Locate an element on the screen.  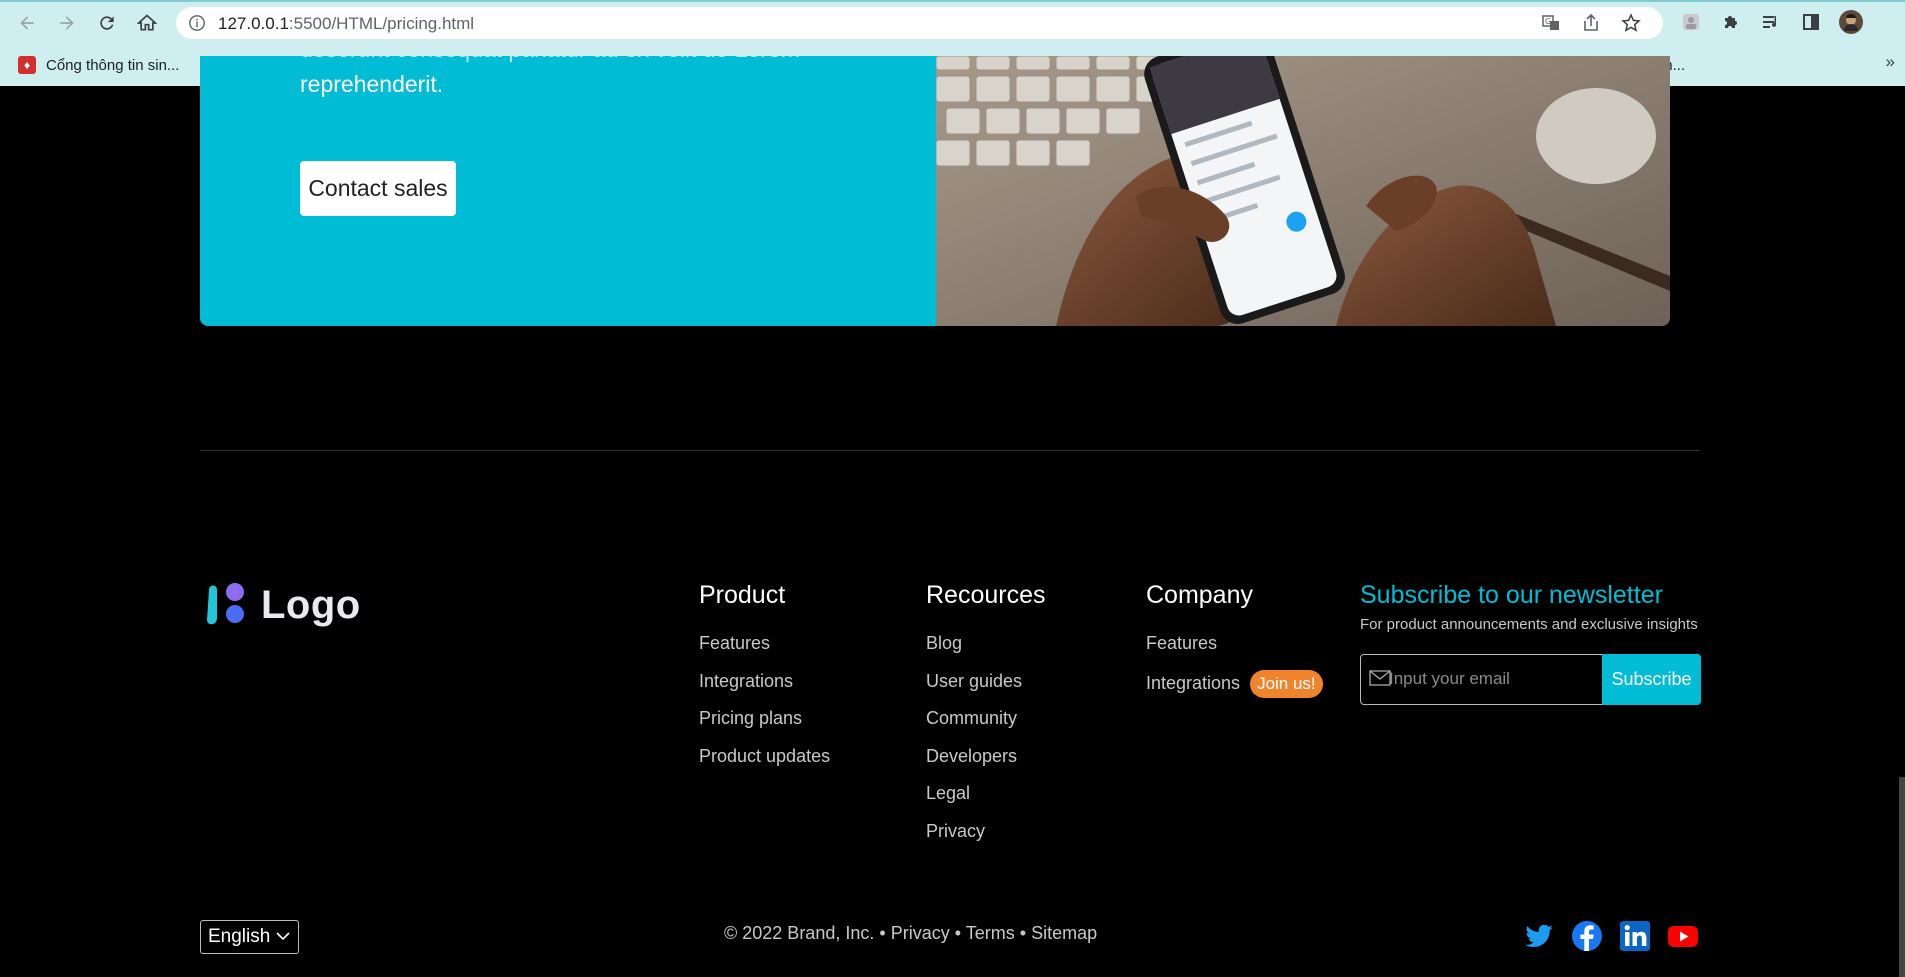
reload-button is located at coordinates (107, 23).